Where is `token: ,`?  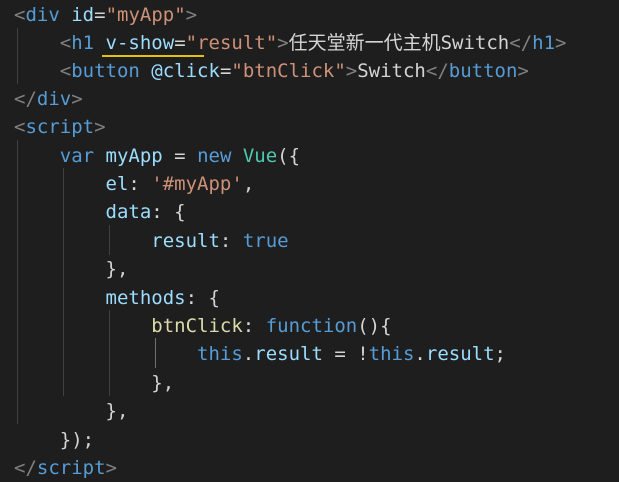 token: , is located at coordinates (248, 184).